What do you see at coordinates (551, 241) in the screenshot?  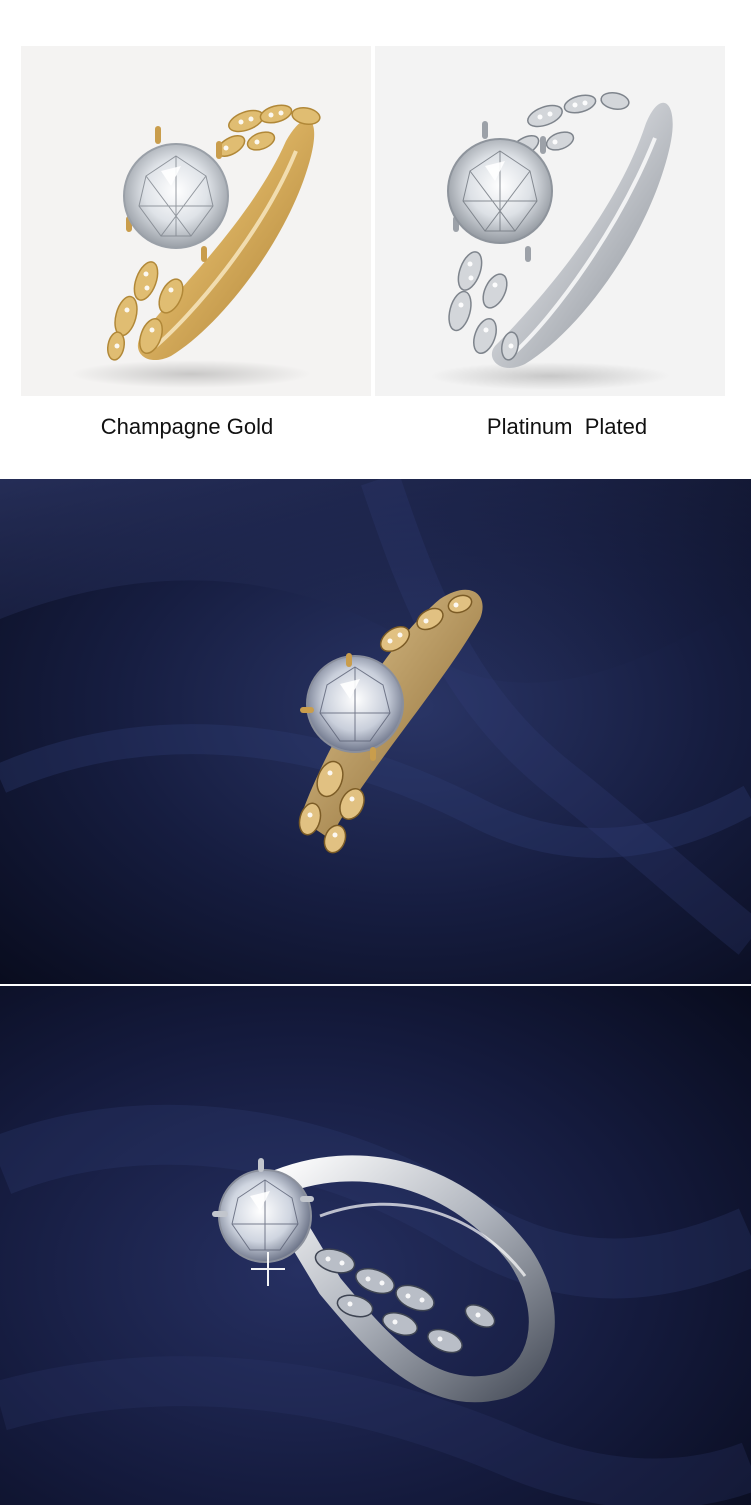 I see `platinum-ring-image` at bounding box center [551, 241].